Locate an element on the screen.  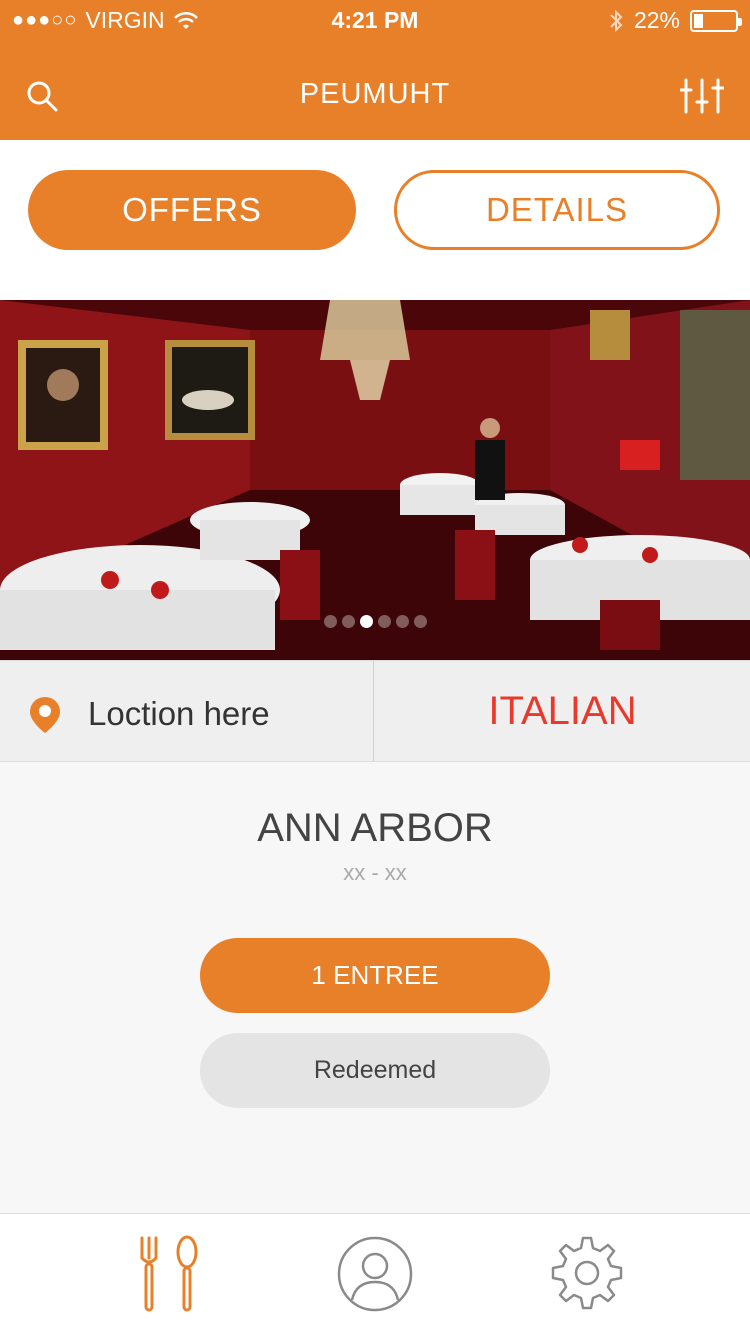
location-cell: Loction here is located at coordinates (187, 711).